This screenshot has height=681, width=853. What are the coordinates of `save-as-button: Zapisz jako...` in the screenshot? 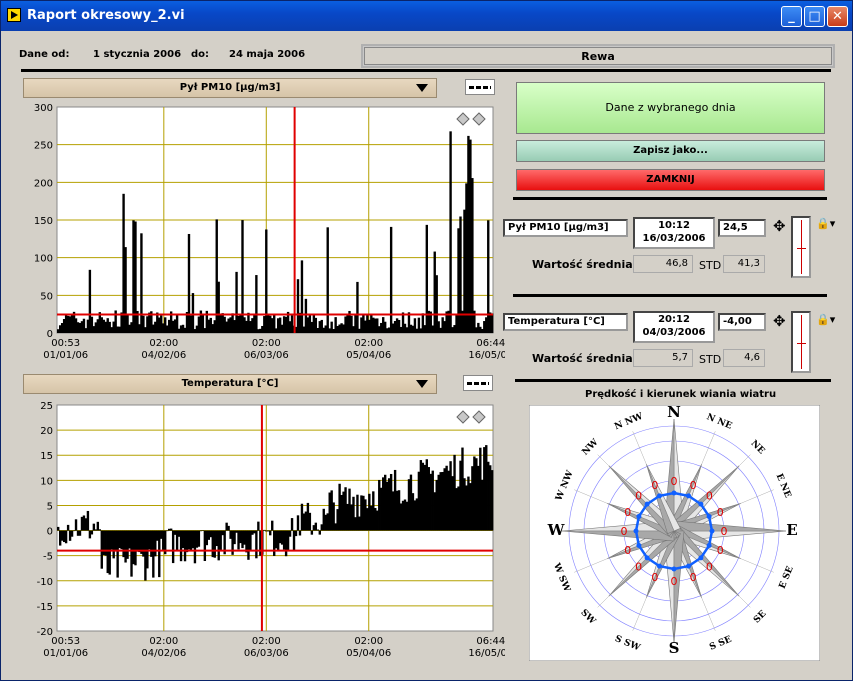 It's located at (670, 151).